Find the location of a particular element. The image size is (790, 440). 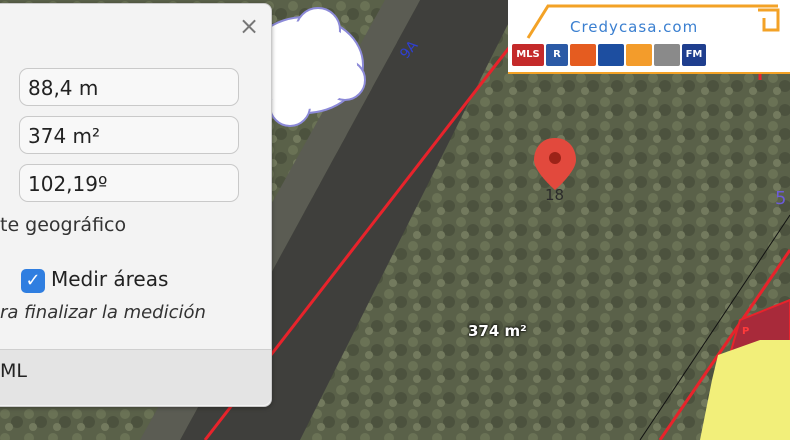

partner-logos: MLS R FM is located at coordinates (637, 55).